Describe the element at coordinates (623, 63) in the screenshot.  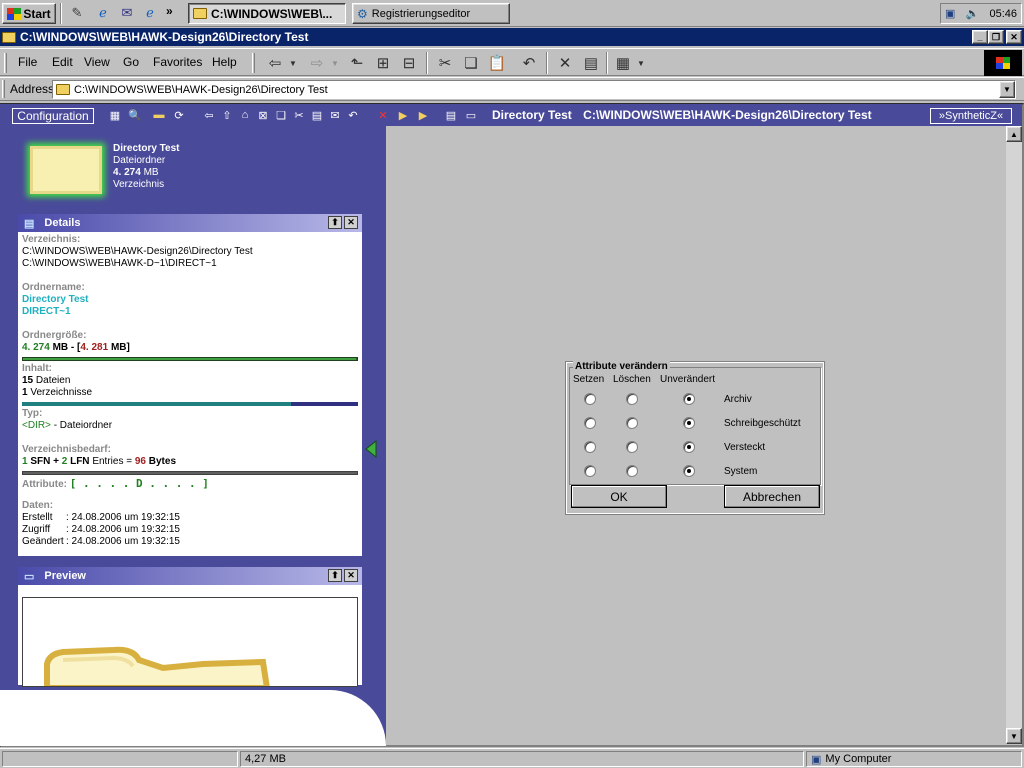
I see `views-icon: ▦` at that location.